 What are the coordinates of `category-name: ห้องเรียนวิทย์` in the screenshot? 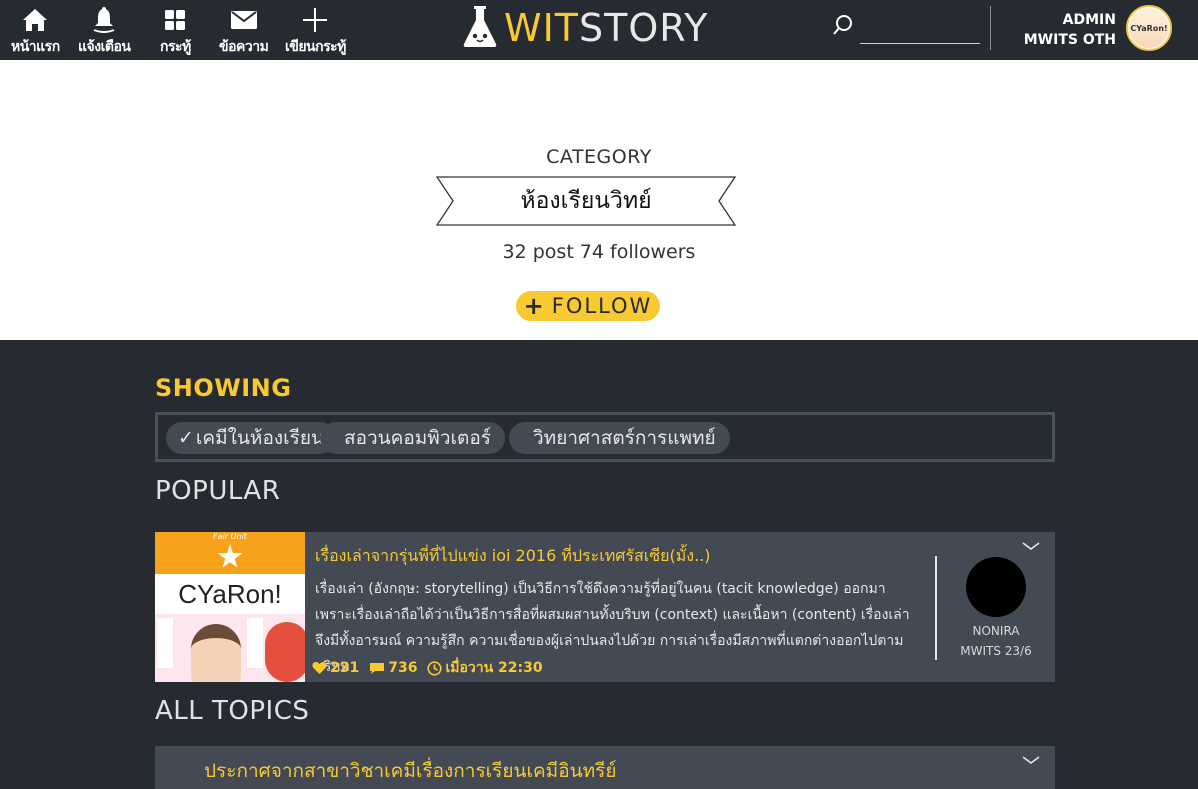 It's located at (586, 201).